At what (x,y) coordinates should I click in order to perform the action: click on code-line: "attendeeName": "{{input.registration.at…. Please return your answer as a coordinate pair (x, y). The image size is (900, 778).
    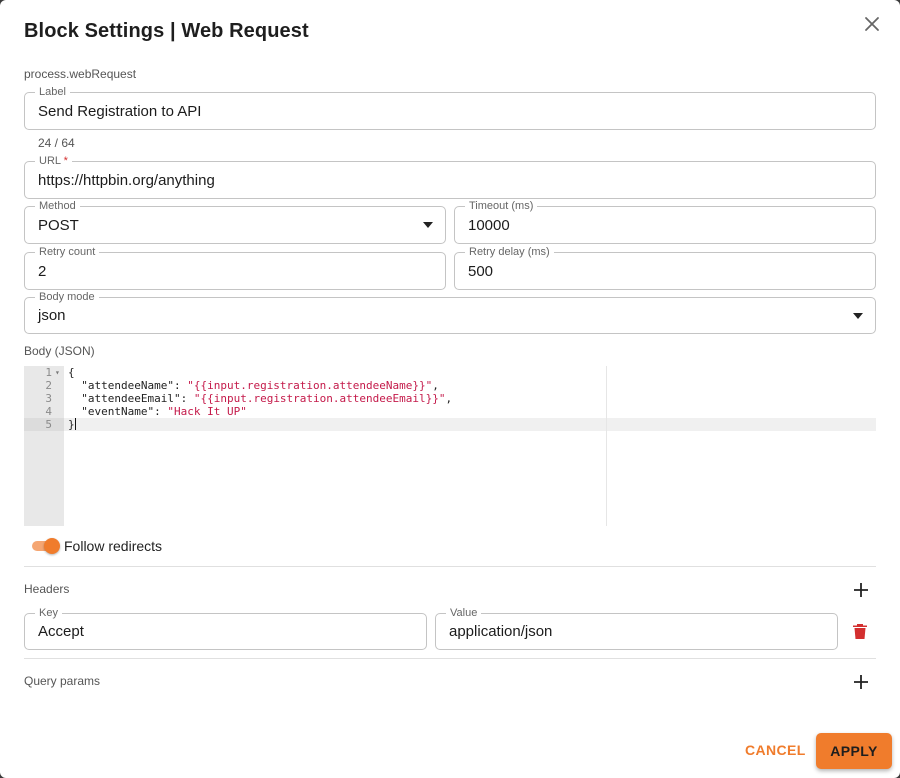
    Looking at the image, I should click on (253, 385).